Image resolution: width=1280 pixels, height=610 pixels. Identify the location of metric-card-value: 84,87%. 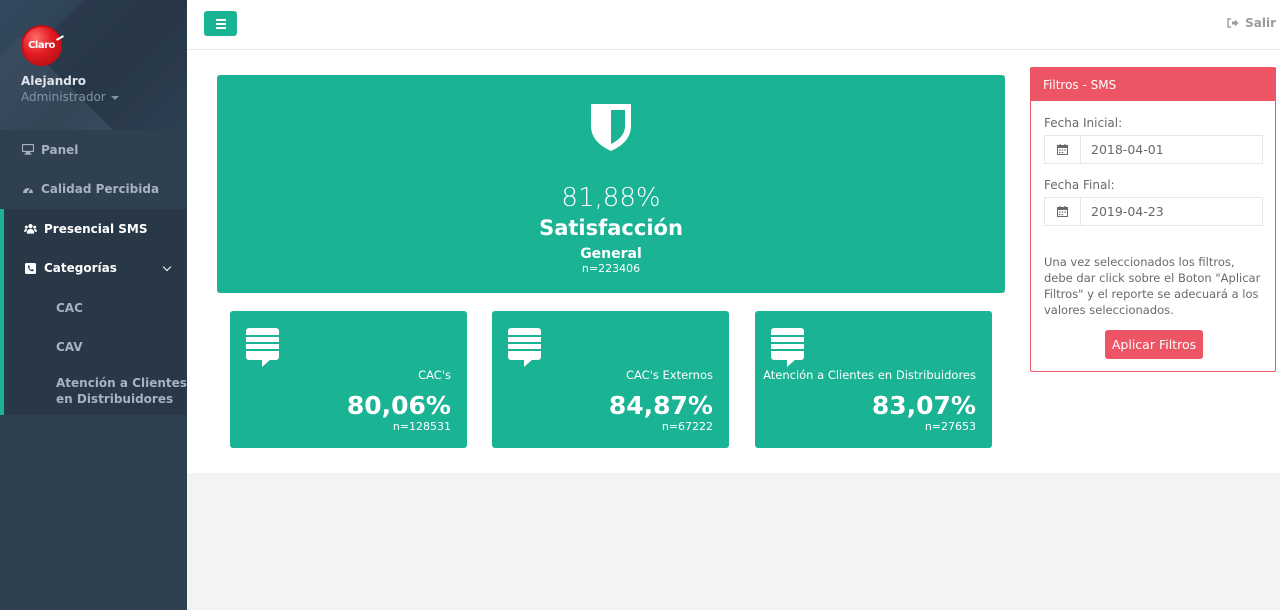
(660, 405).